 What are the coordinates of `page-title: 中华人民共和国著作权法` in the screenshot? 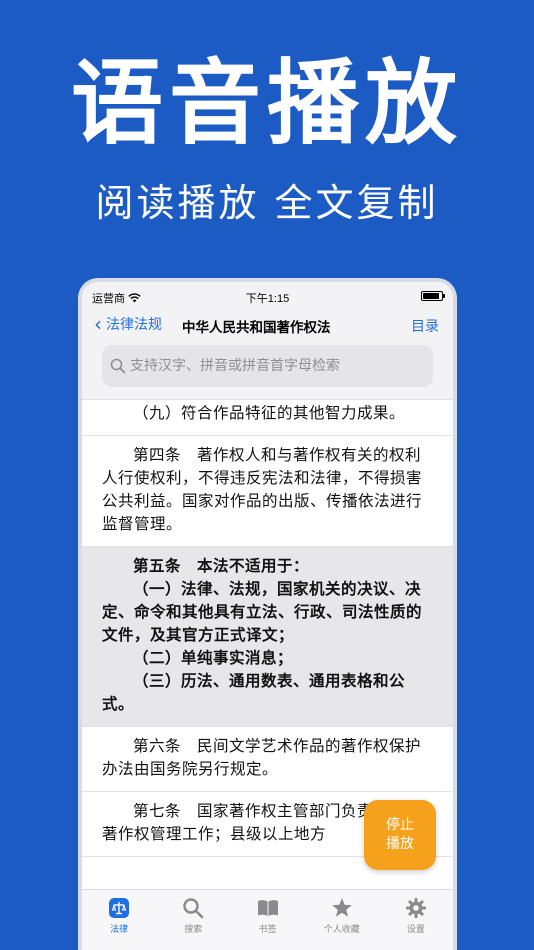 It's located at (256, 328).